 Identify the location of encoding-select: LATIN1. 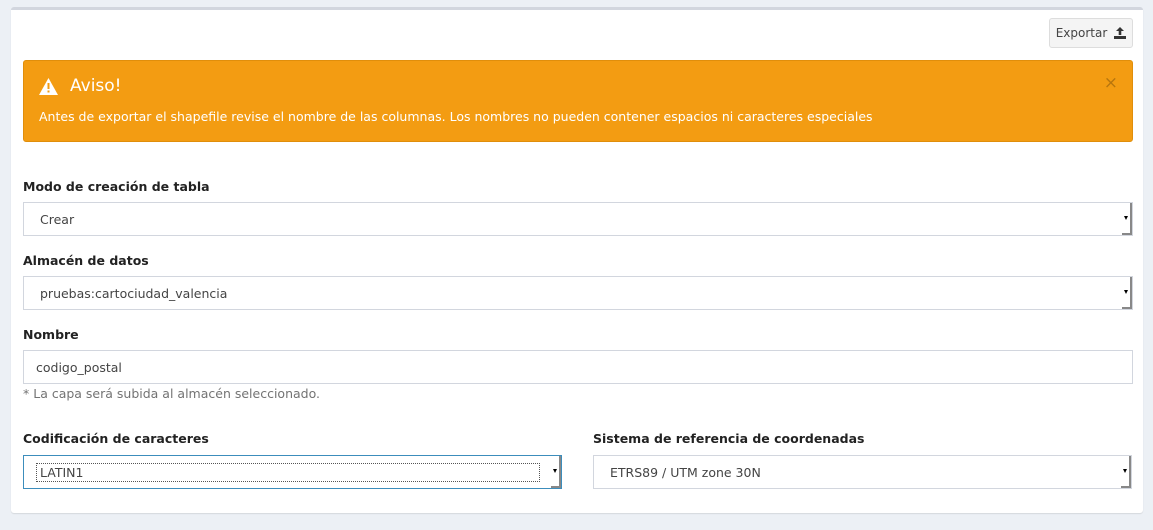
(292, 472).